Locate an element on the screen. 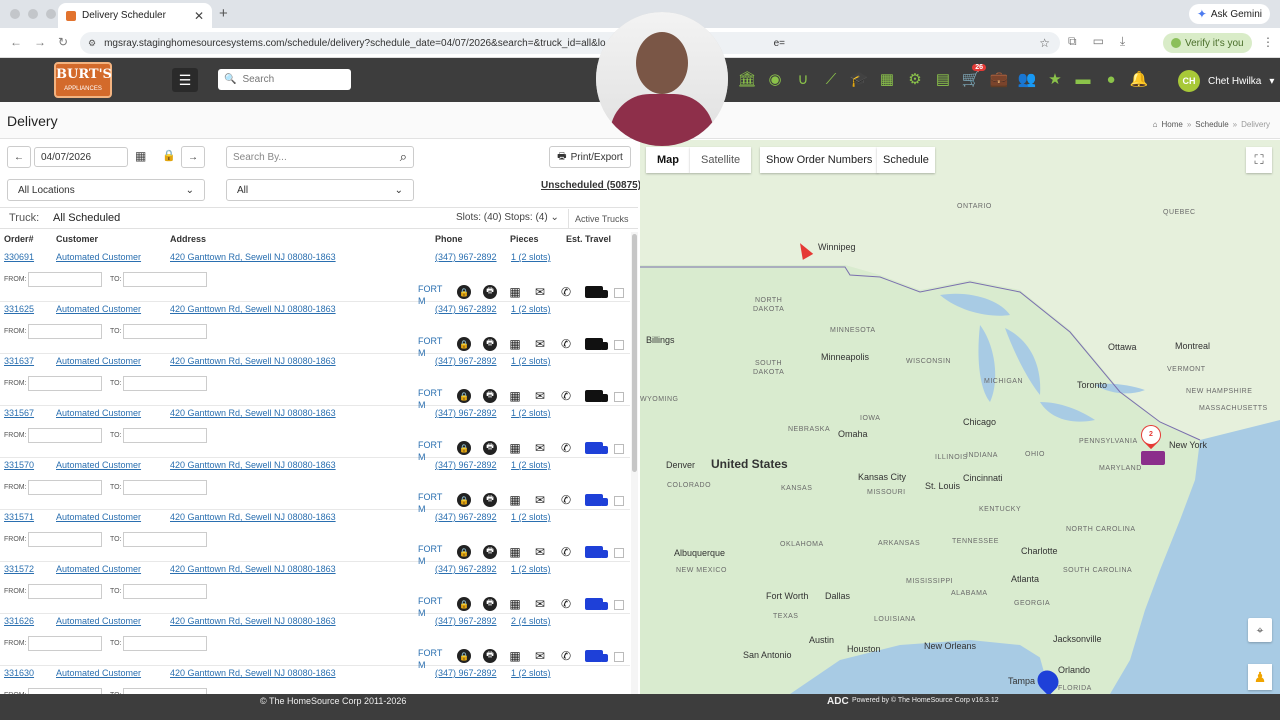  cart-icon: 🛒 26 is located at coordinates (974, 76).